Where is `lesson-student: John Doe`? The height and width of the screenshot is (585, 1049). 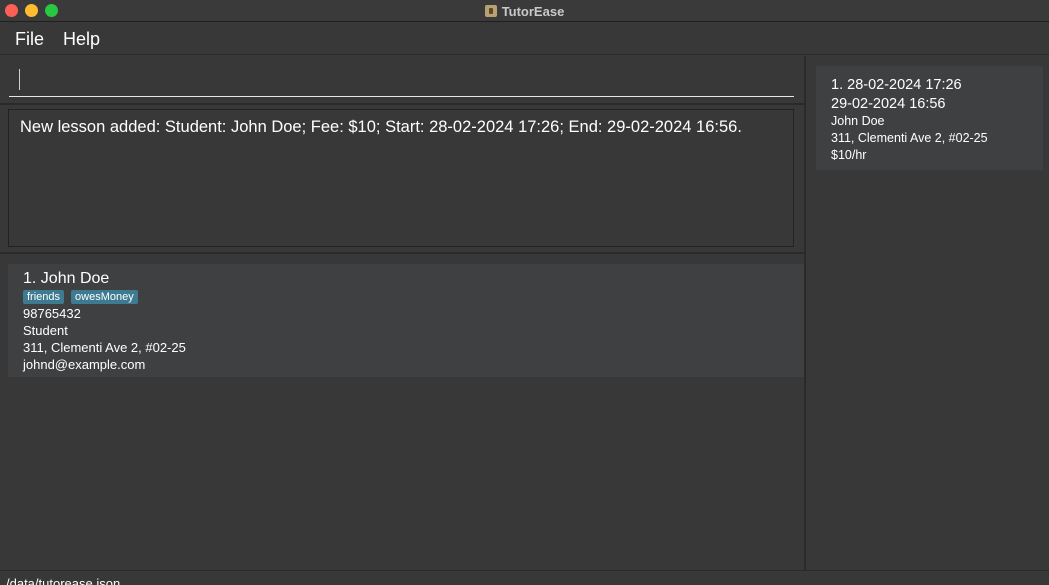 lesson-student: John Doe is located at coordinates (858, 121).